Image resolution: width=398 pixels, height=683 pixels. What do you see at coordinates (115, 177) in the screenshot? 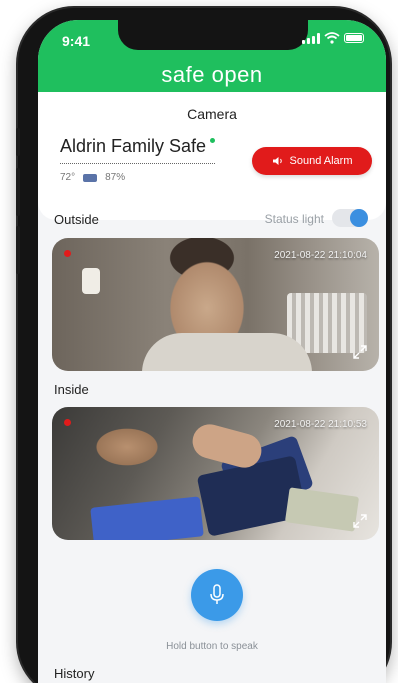
I see `battery-level: 87%` at bounding box center [115, 177].